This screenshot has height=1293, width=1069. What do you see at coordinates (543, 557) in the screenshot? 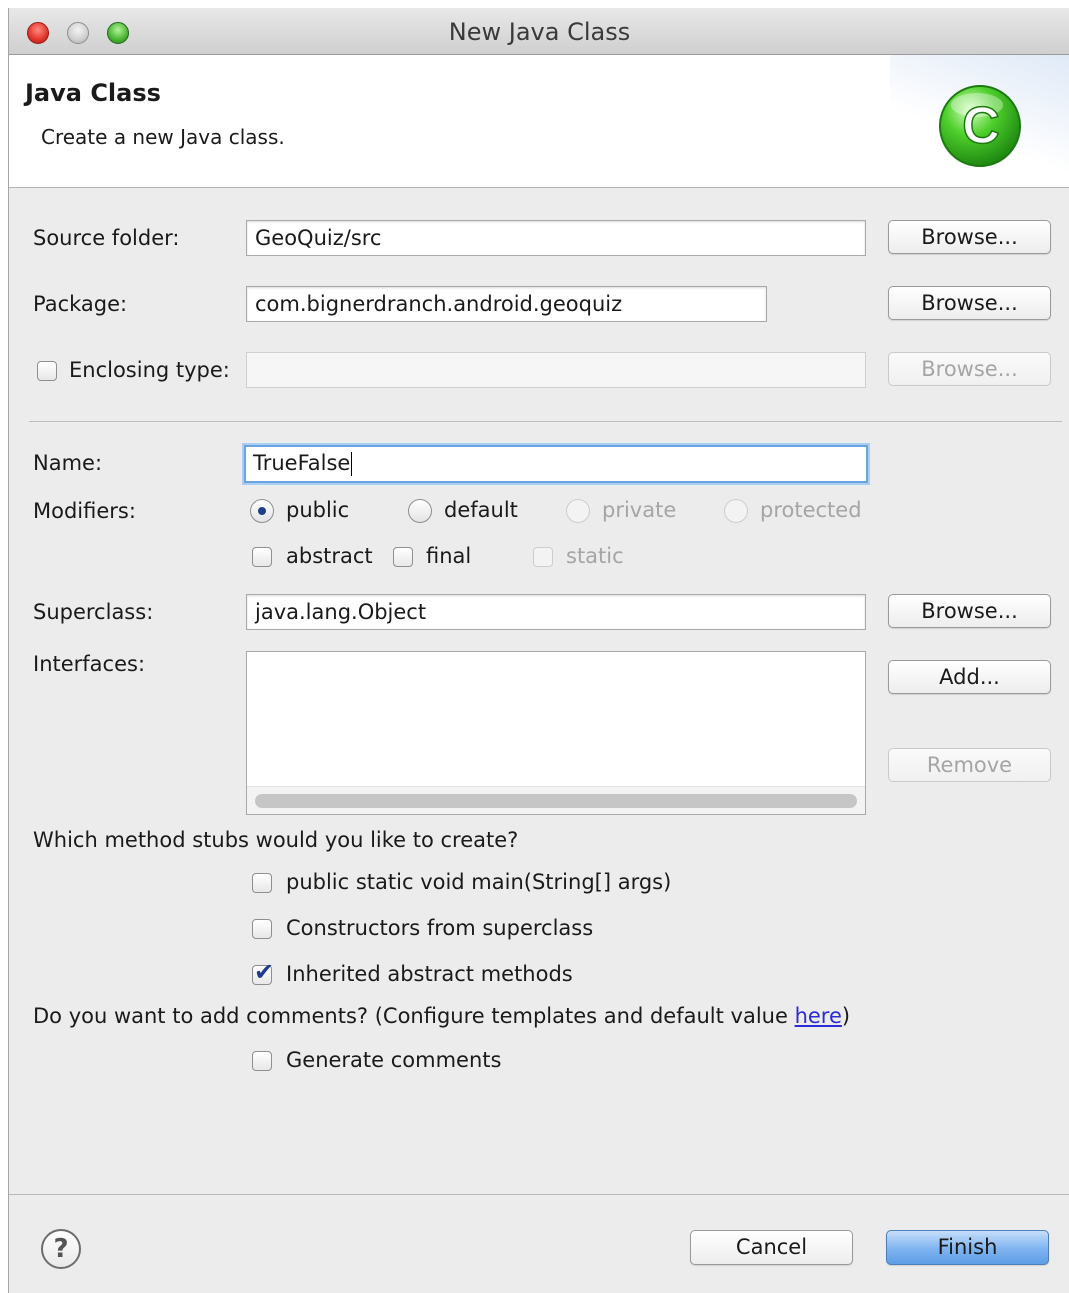
I see `modifier-static-checkbox` at bounding box center [543, 557].